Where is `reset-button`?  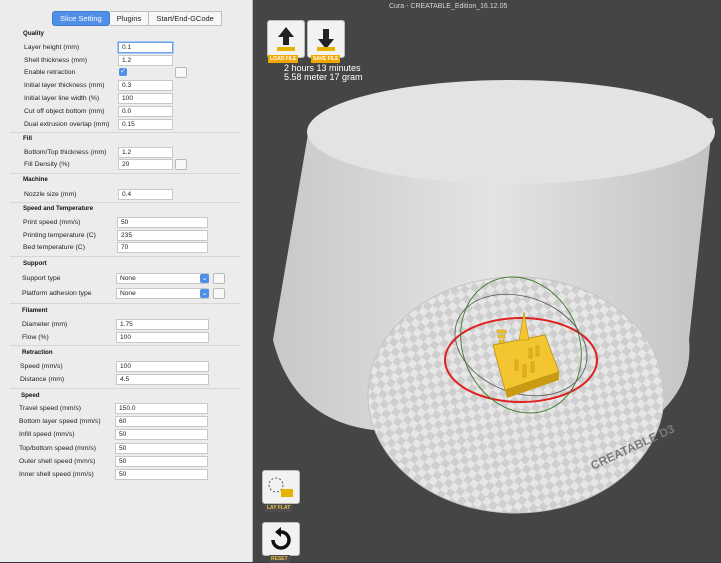
reset-button is located at coordinates (281, 539).